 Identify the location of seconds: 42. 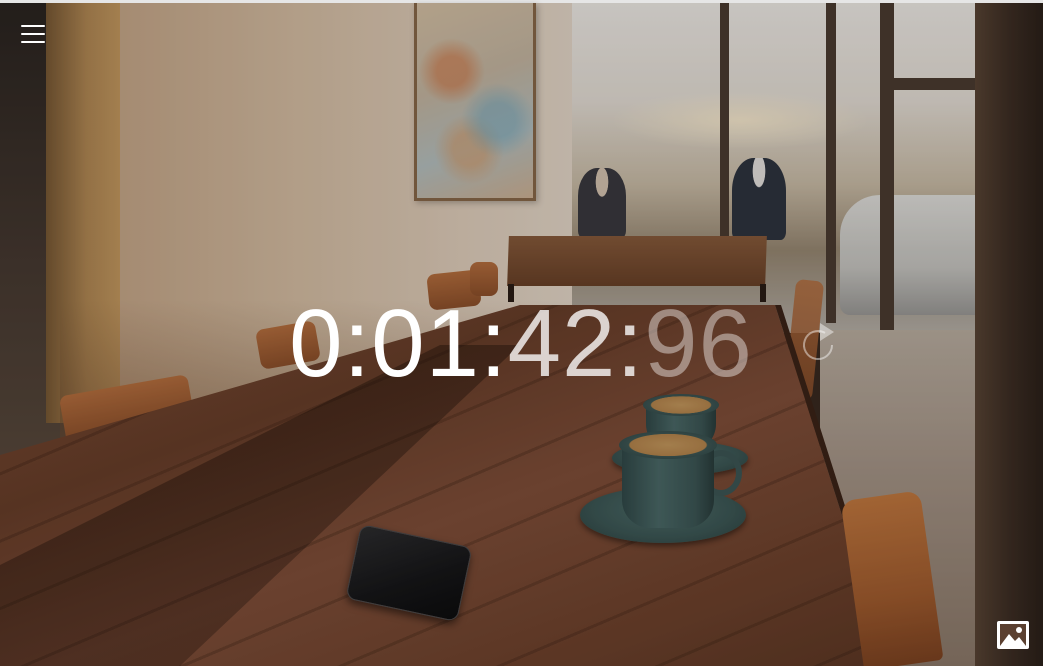
(562, 343).